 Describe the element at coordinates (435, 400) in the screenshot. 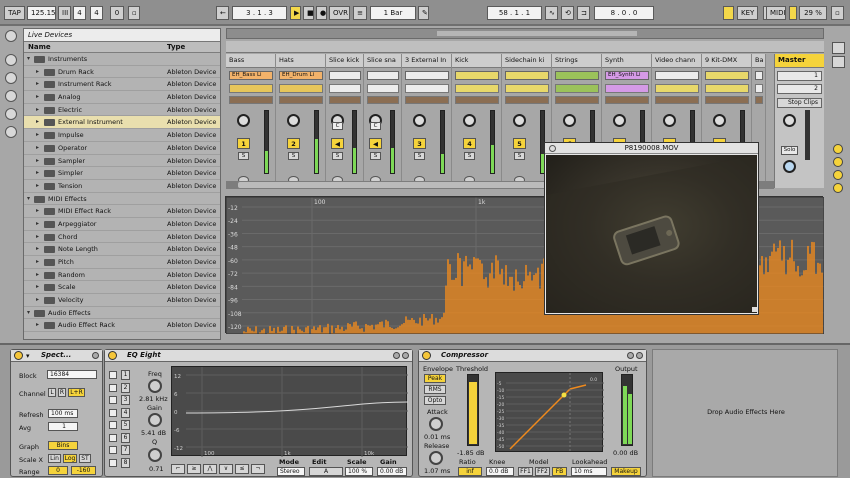

I see `opto-button: Opto` at that location.